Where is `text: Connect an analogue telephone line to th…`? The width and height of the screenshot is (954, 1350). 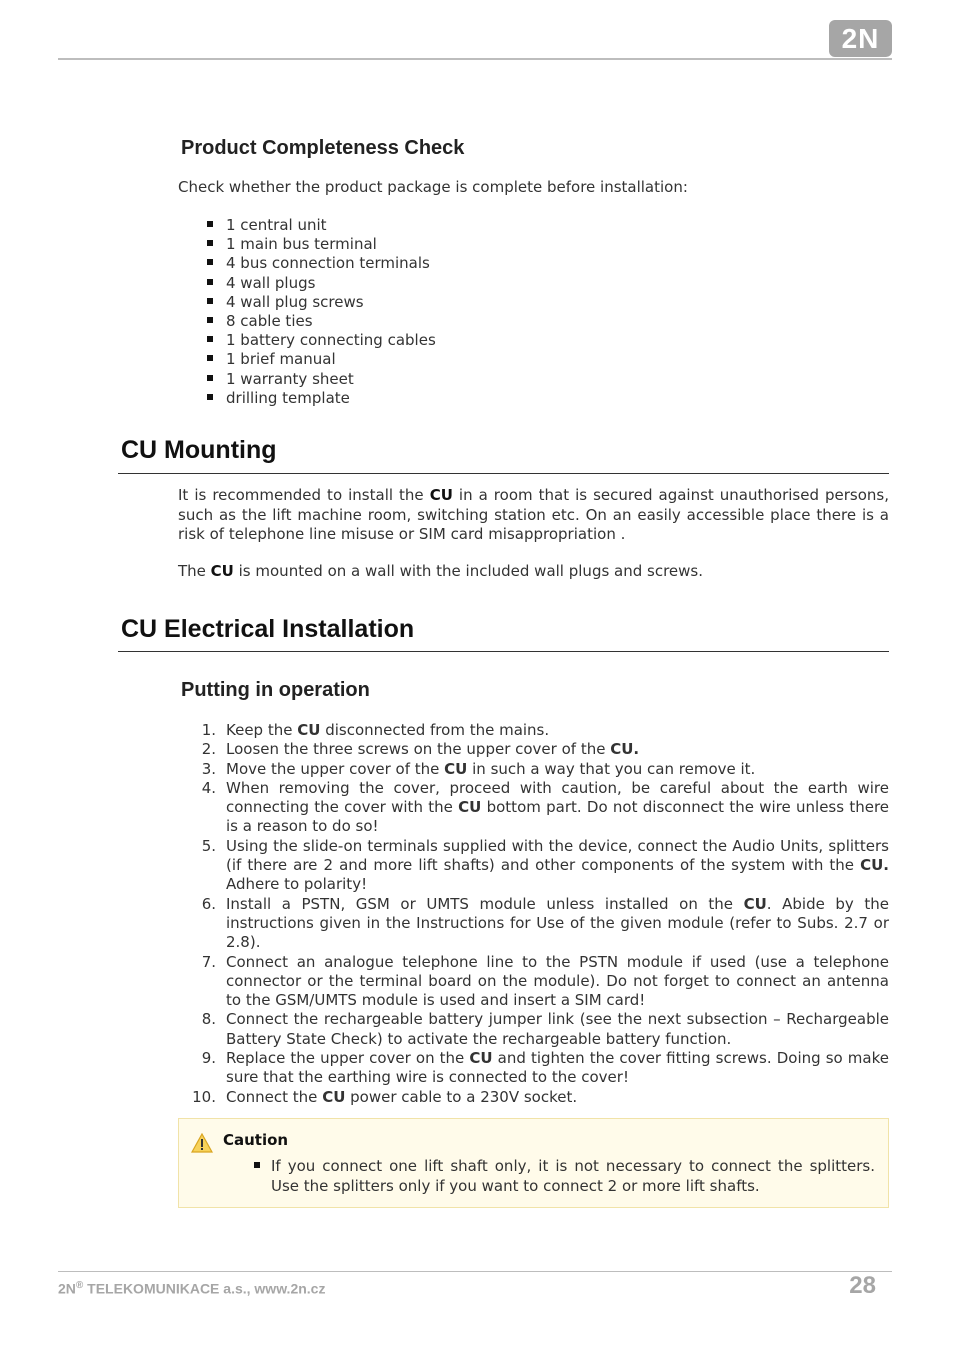 text: Connect an analogue telephone line to th… is located at coordinates (557, 981).